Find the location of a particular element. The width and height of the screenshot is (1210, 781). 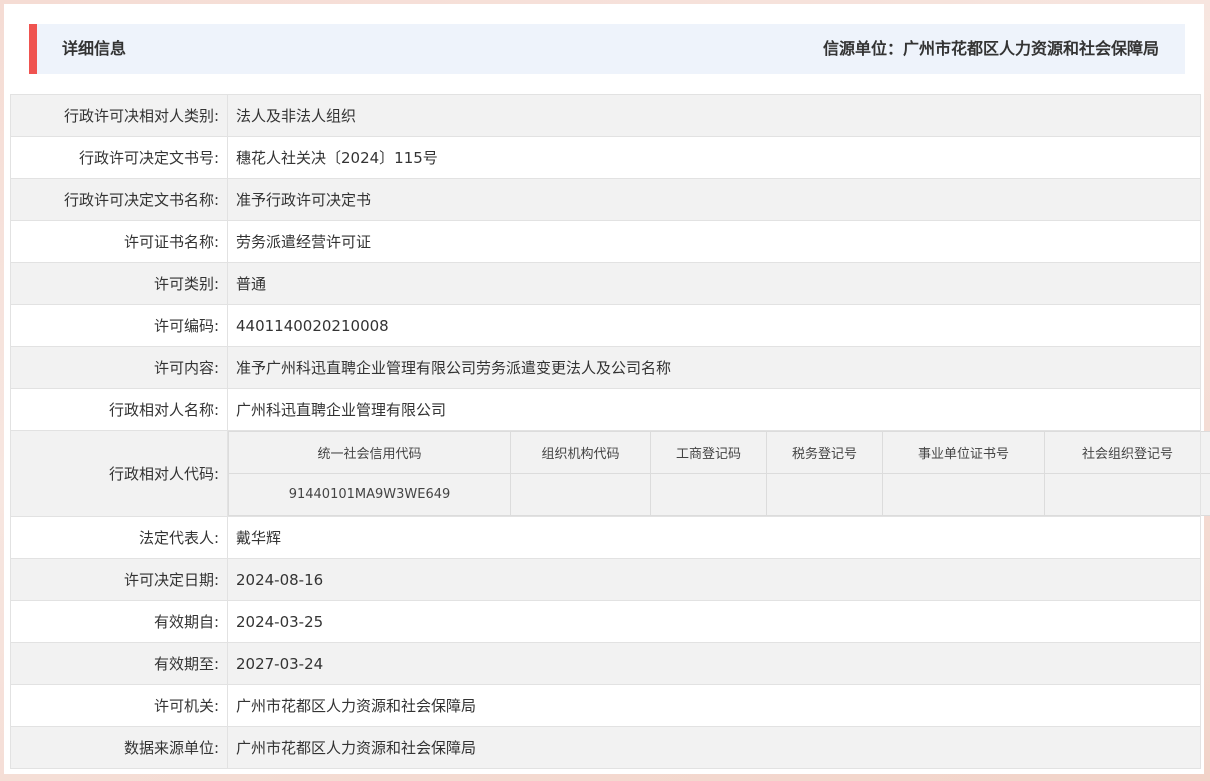

field-value: 广州科迅直聘企业管理有限公司 is located at coordinates (714, 409).